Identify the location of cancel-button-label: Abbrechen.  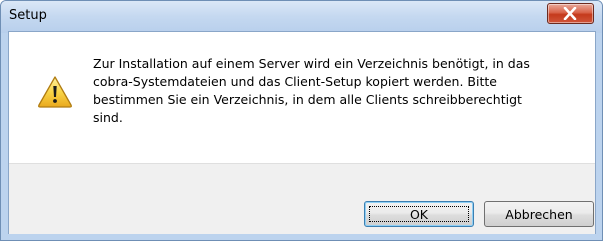
(539, 214).